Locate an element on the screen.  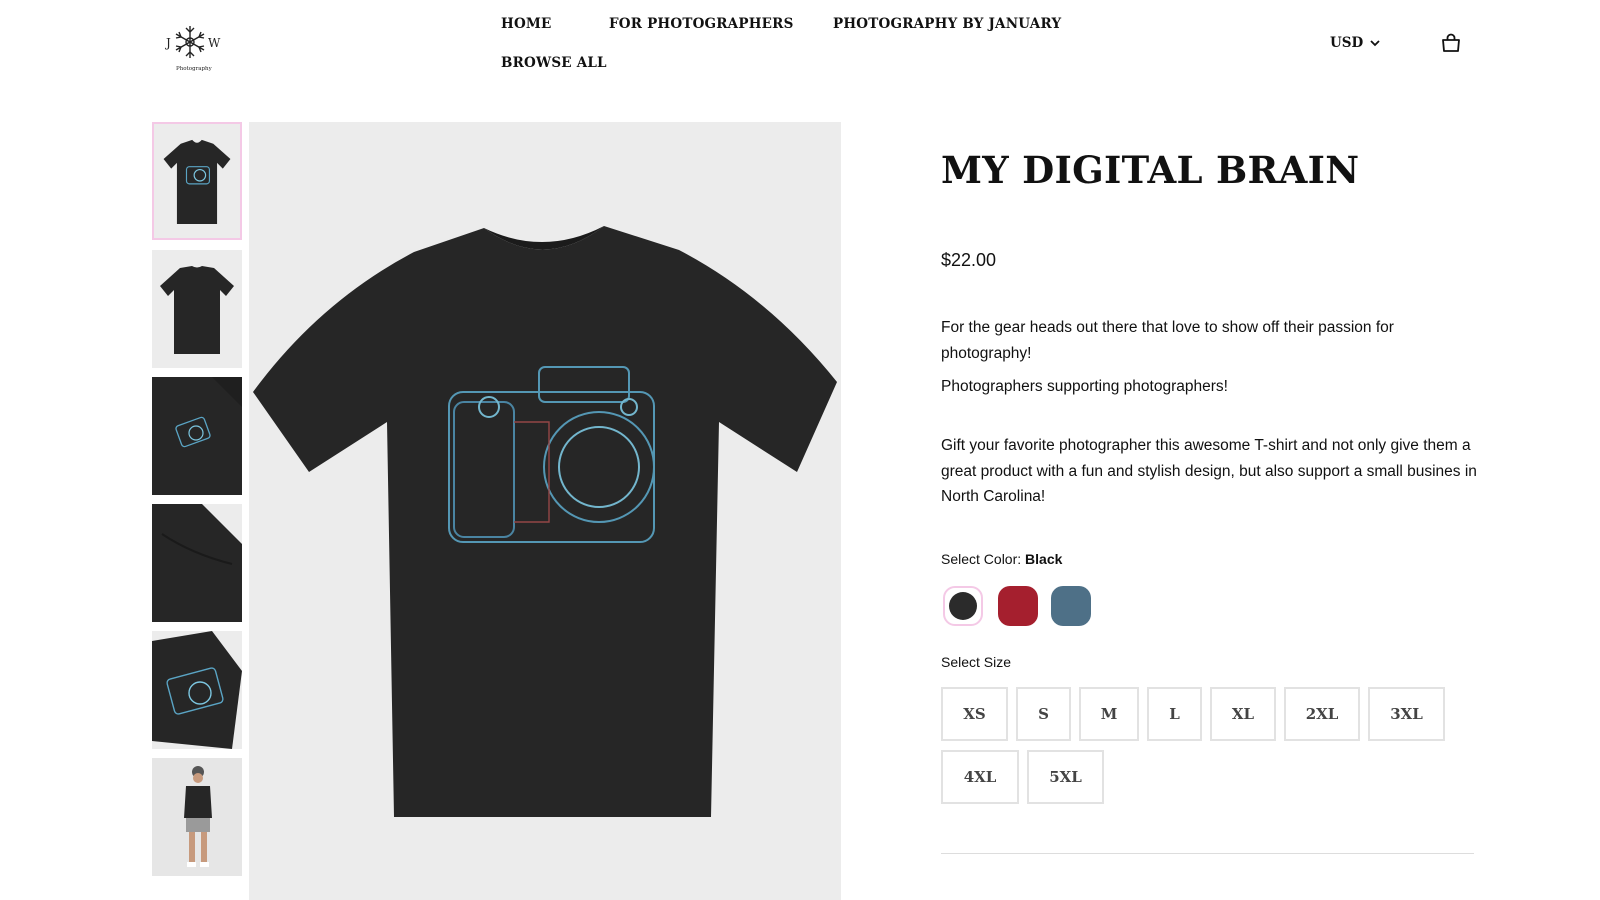
size-option-xs: XS is located at coordinates (974, 714).